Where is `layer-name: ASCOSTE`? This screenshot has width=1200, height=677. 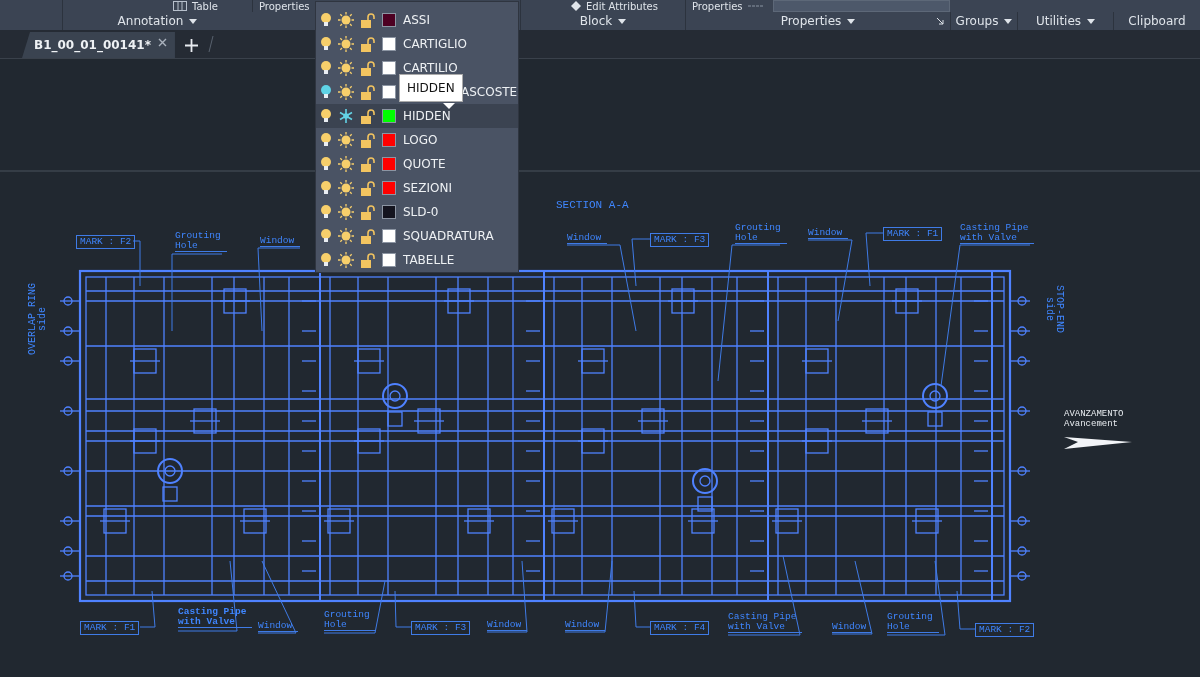 layer-name: ASCOSTE is located at coordinates (489, 92).